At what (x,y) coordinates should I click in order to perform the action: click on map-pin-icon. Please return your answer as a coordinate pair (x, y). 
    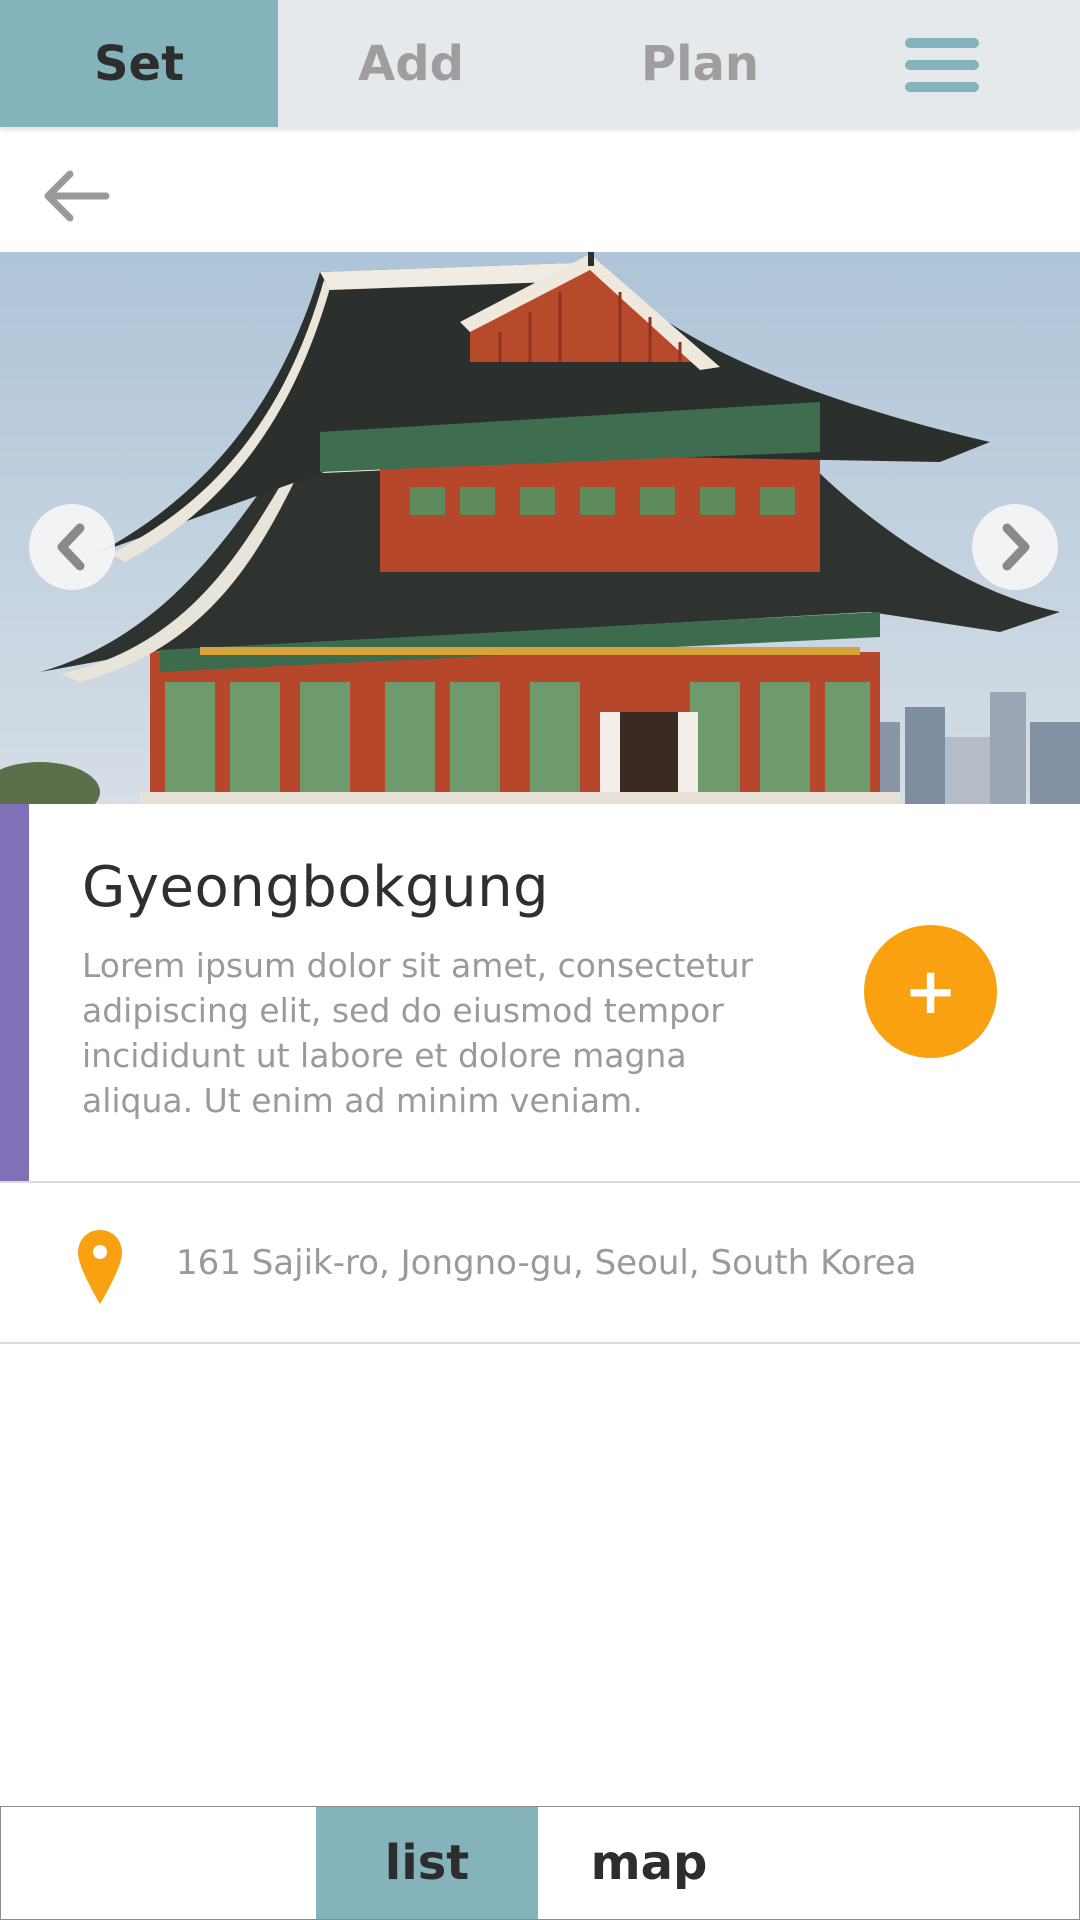
    Looking at the image, I should click on (100, 1267).